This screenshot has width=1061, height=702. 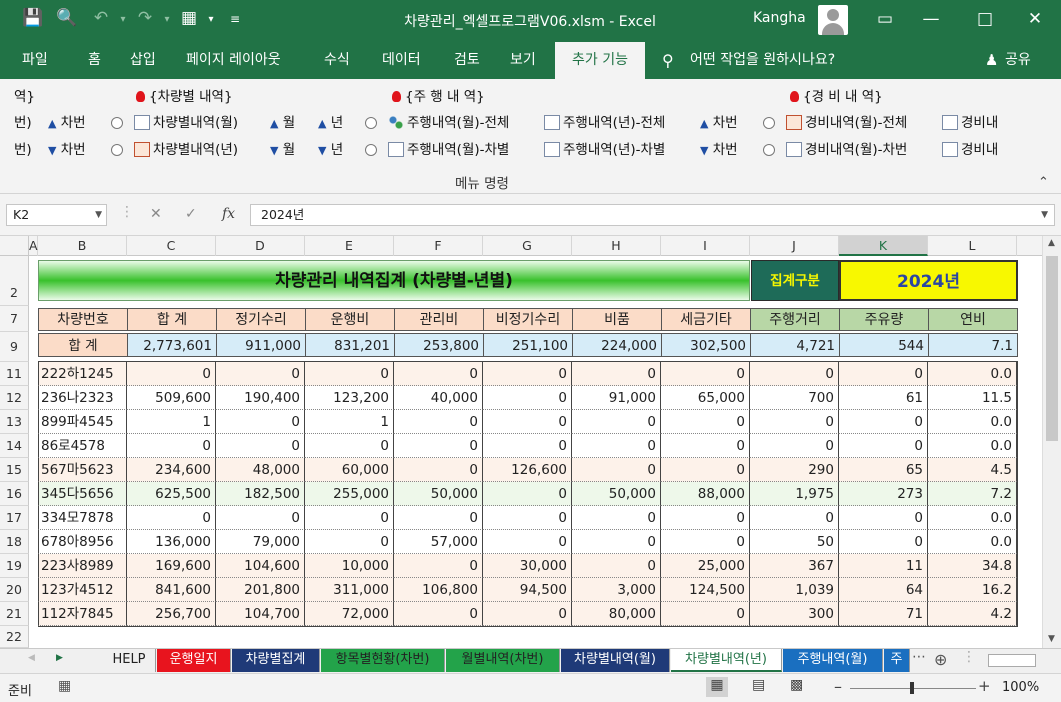 What do you see at coordinates (14, 319) in the screenshot?
I see `row-header: 7` at bounding box center [14, 319].